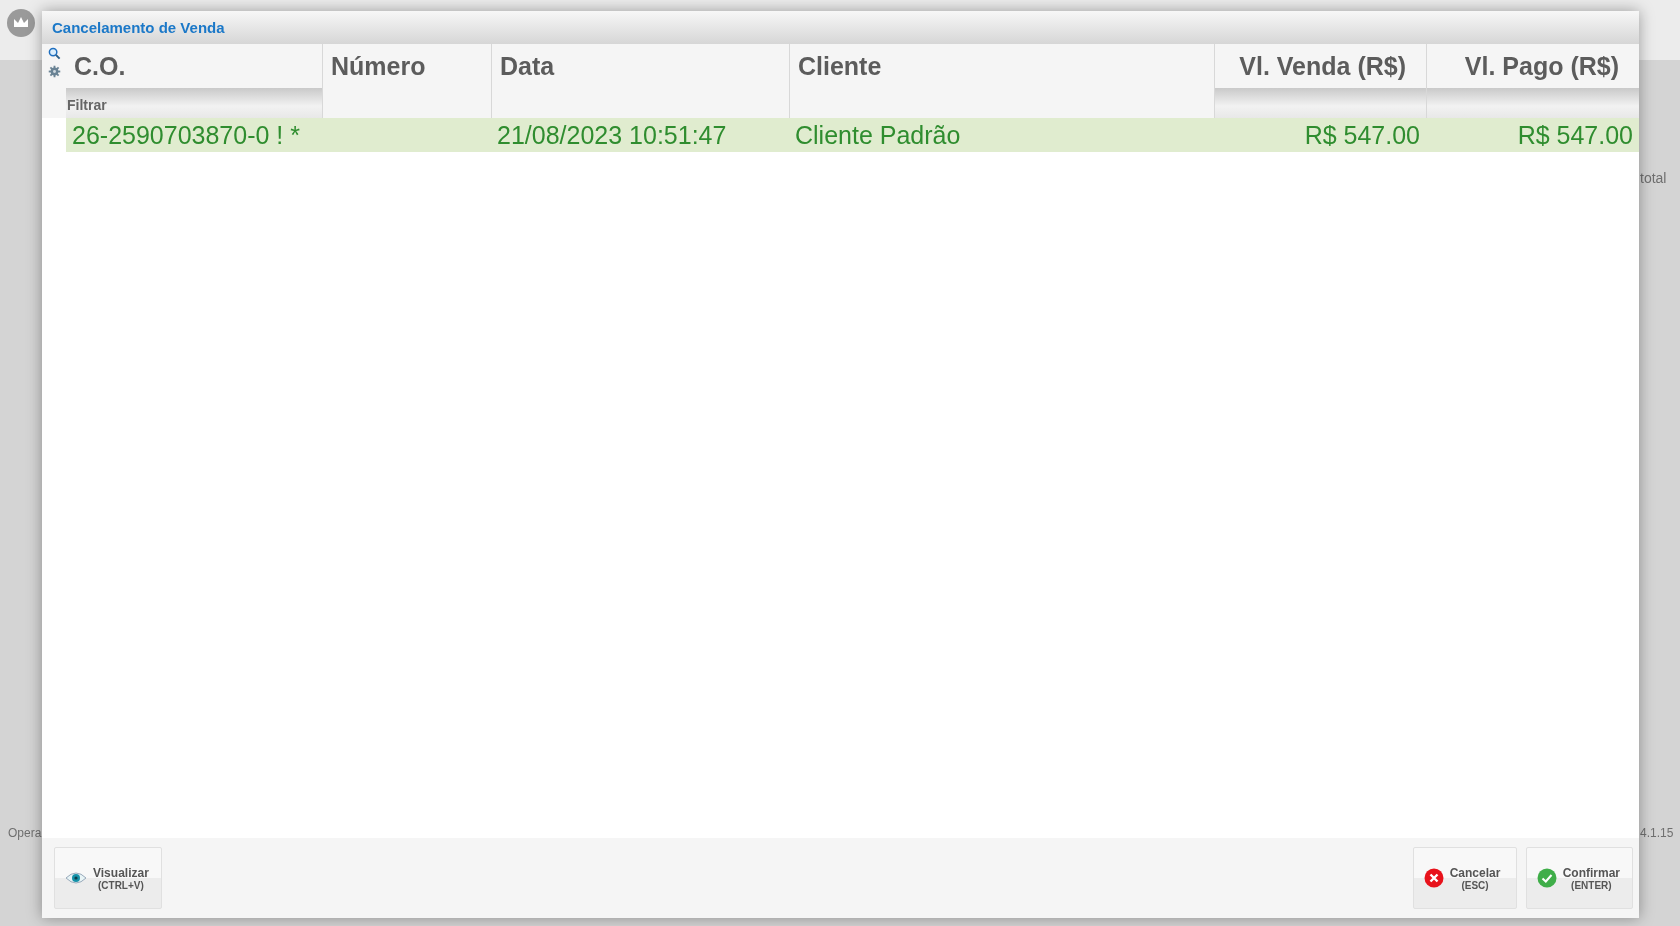 The image size is (1680, 926). What do you see at coordinates (1002, 66) in the screenshot?
I see `column-header: Cliente` at bounding box center [1002, 66].